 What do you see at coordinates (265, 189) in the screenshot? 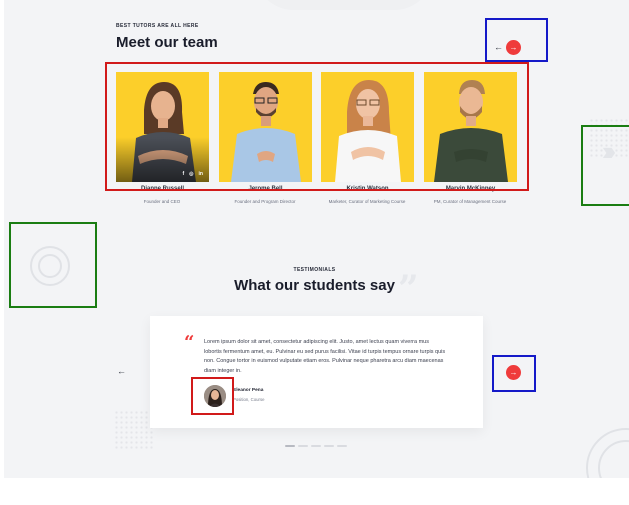
I see `member-name: Jerome Bell` at bounding box center [265, 189].